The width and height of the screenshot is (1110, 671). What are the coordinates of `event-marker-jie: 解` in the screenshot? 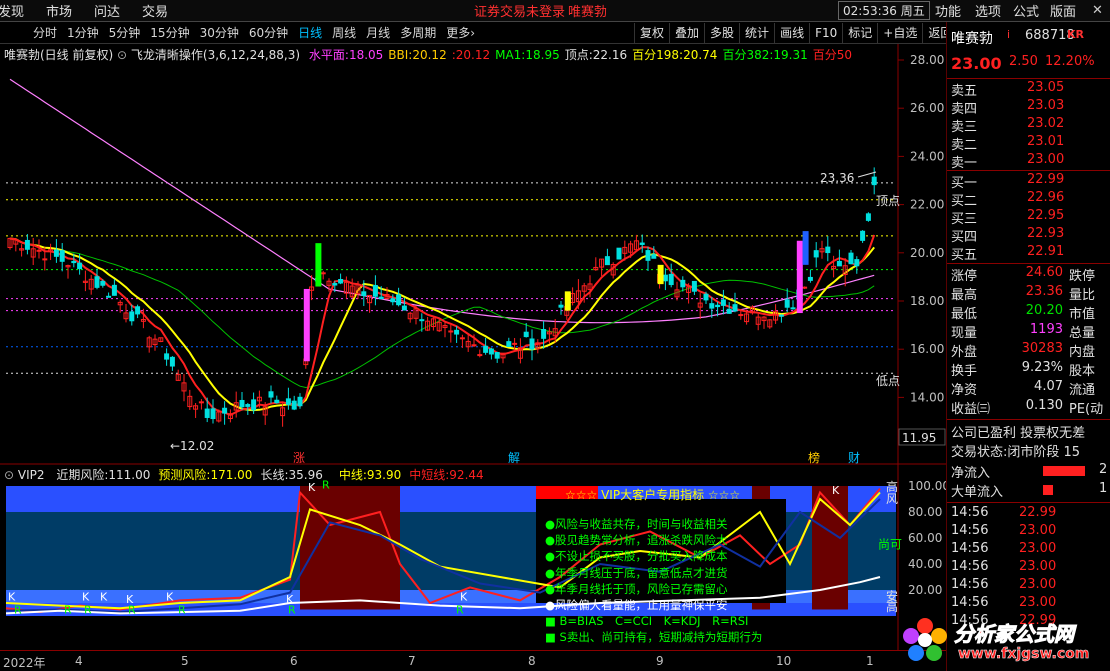 It's located at (514, 458).